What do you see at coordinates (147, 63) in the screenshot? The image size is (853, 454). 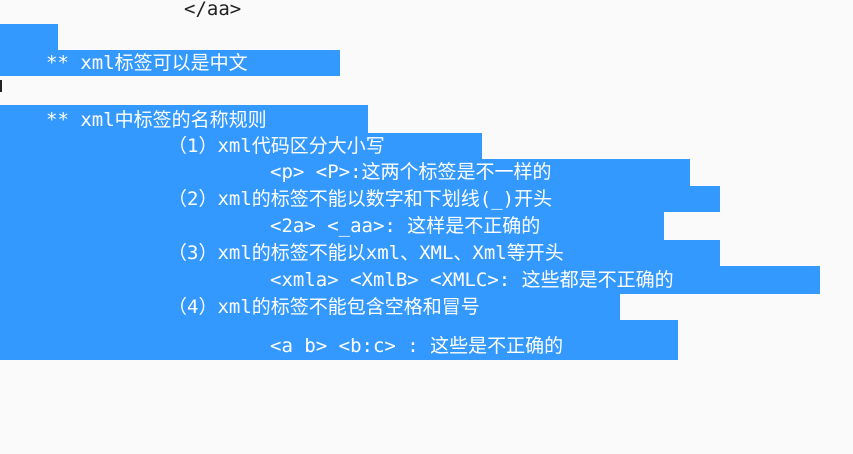 I see `code-line-chinese-tag: ** xml标签可以是中文` at bounding box center [147, 63].